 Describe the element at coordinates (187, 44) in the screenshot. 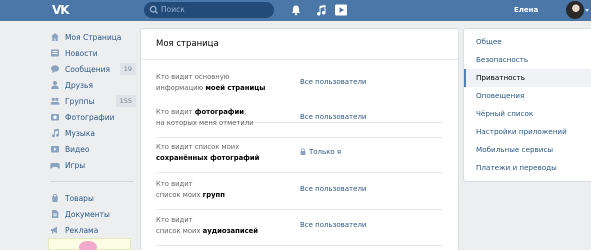

I see `page-title: Моя страница` at that location.